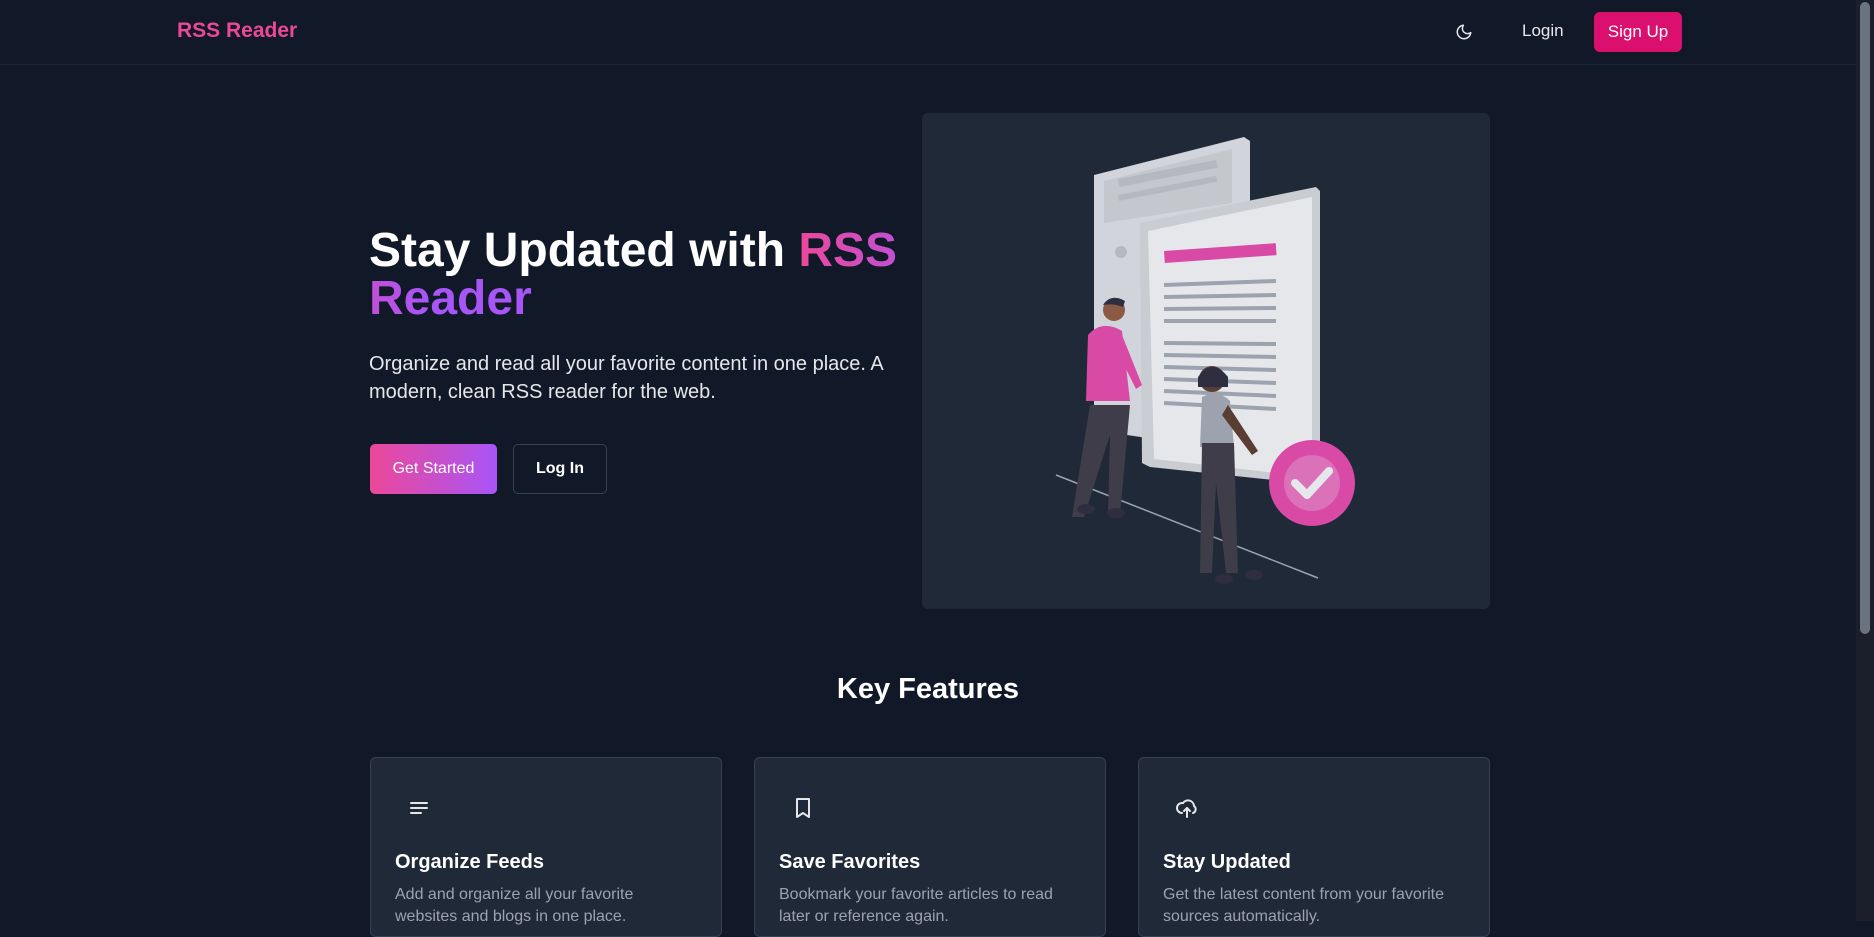 This screenshot has width=1874, height=937. I want to click on lines-icon, so click(419, 808).